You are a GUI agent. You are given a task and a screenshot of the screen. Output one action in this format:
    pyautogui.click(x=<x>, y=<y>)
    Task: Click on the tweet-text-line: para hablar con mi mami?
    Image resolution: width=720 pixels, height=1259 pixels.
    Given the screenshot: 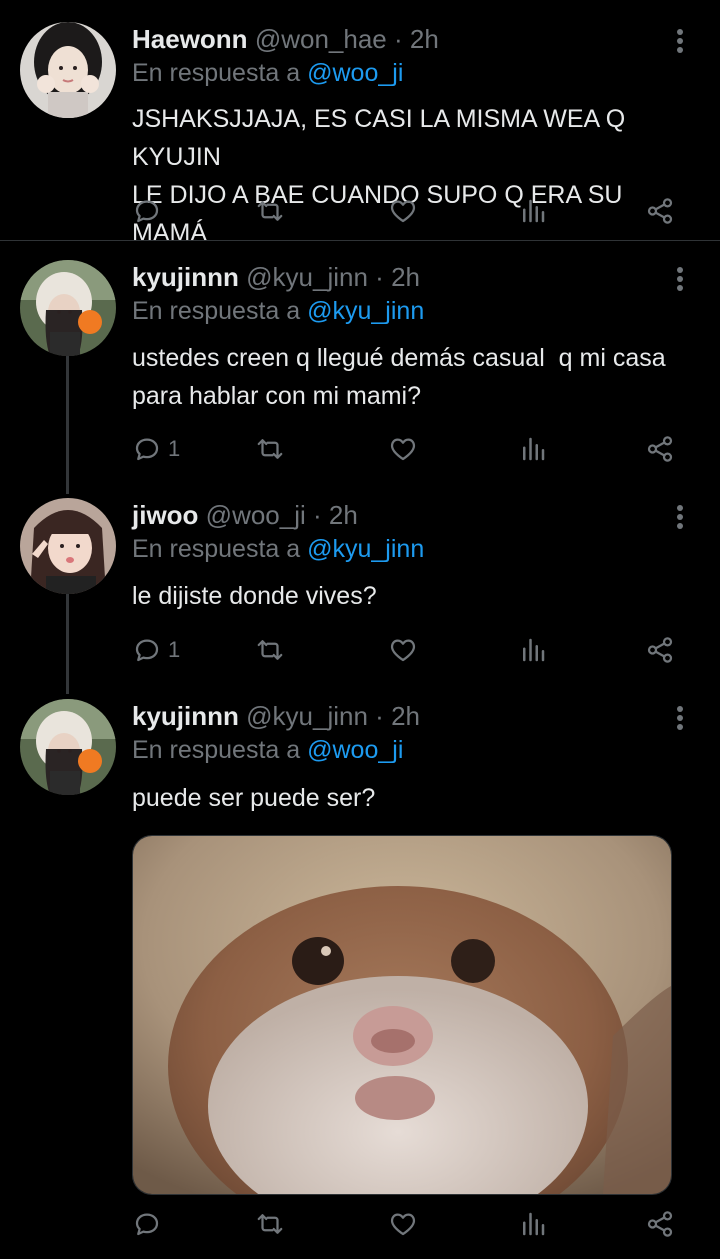 What is the action you would take?
    pyautogui.click(x=277, y=396)
    